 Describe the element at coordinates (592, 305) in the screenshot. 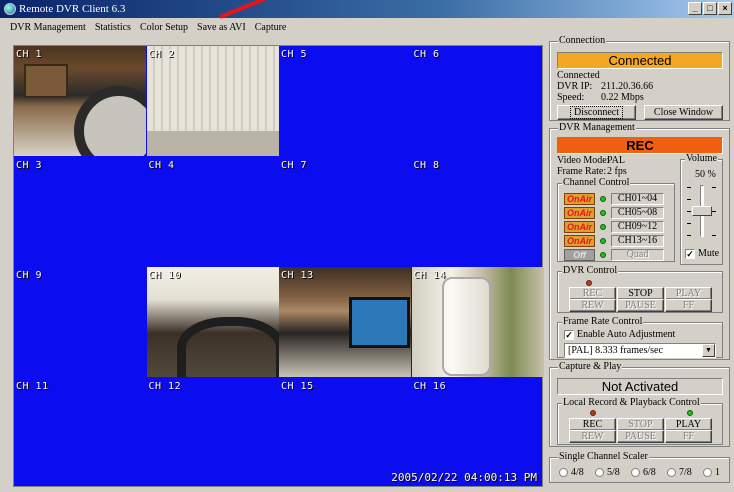

I see `dvr-rew-button: REW` at that location.